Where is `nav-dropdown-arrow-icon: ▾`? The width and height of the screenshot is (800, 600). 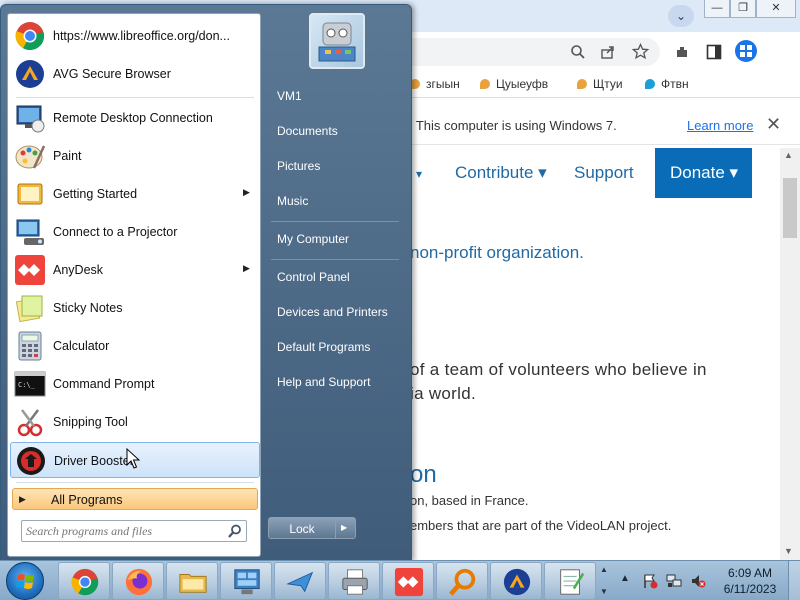 nav-dropdown-arrow-icon: ▾ is located at coordinates (419, 174).